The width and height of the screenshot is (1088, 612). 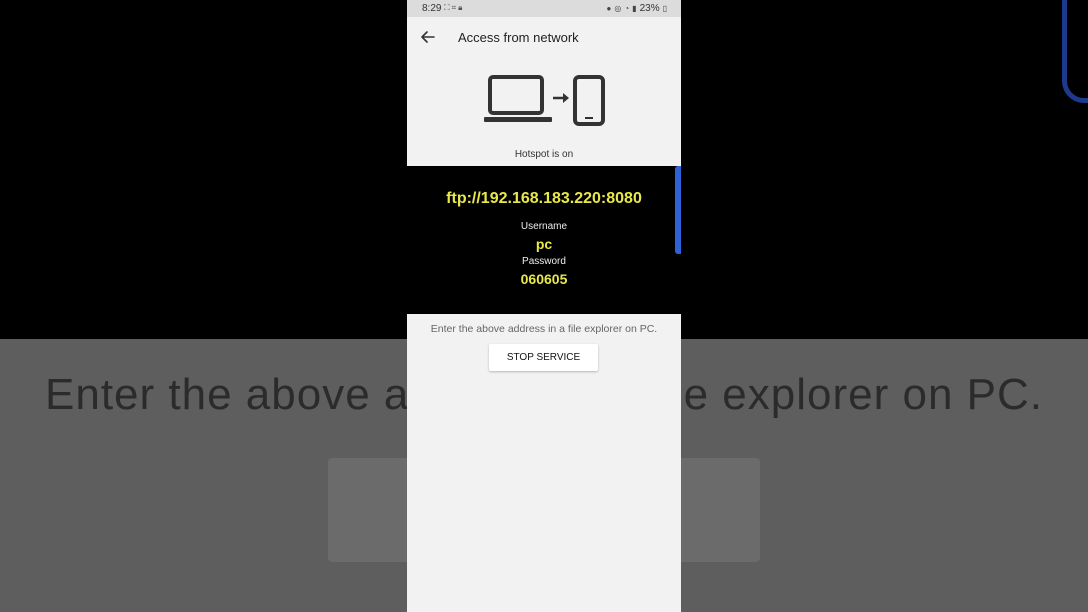 I want to click on lock-icon: 🔒︎, so click(x=461, y=7).